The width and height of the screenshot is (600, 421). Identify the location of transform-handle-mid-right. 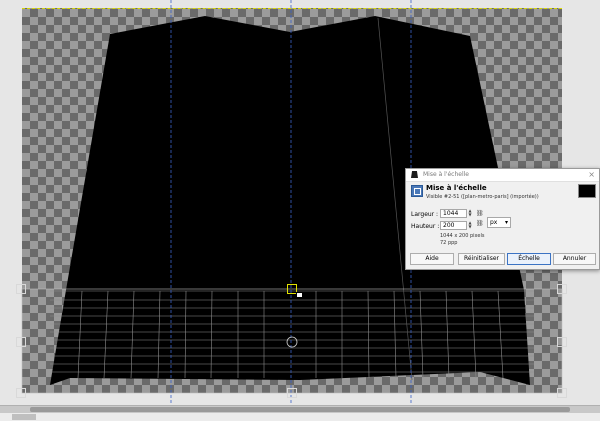
(562, 342).